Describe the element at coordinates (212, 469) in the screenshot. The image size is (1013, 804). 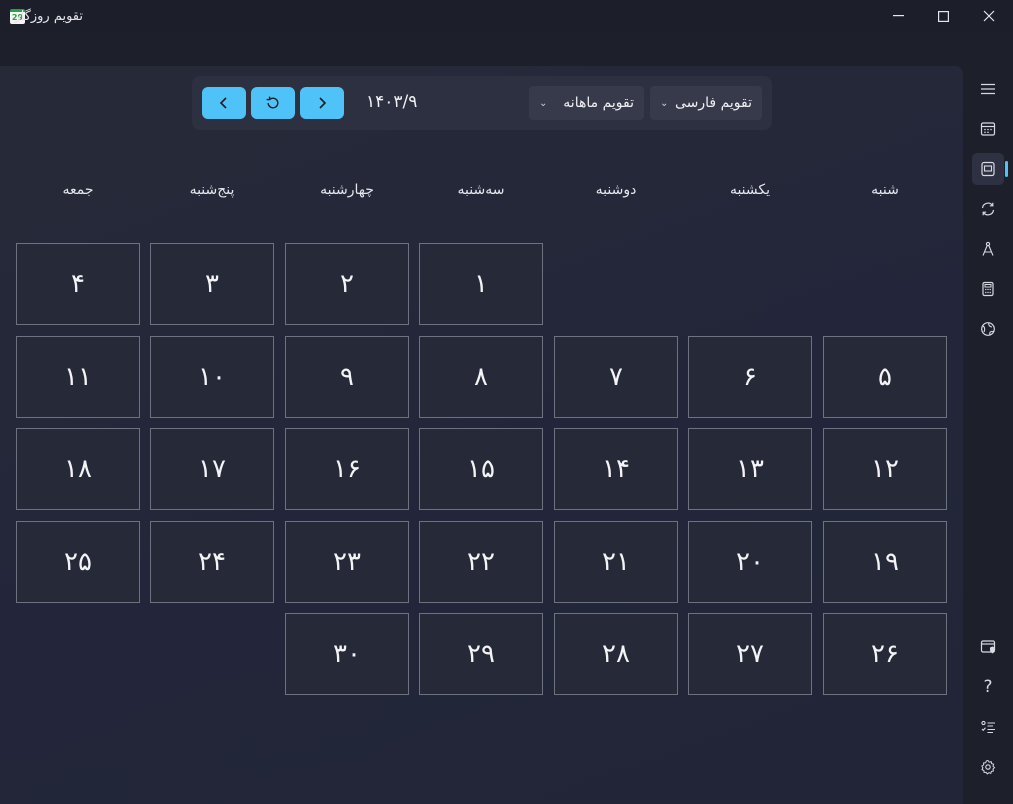
I see `day-cell: ۱۷` at that location.